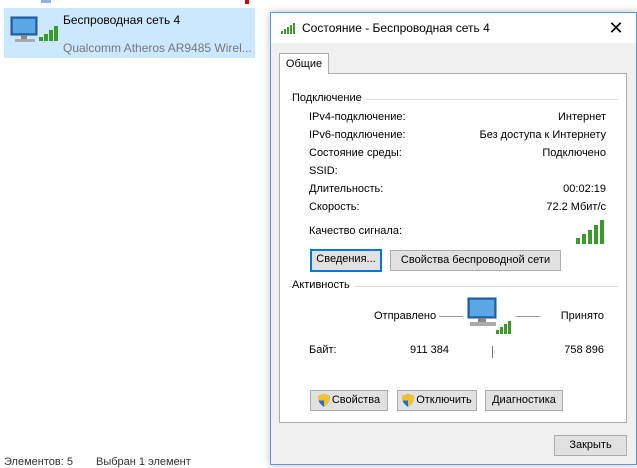 The width and height of the screenshot is (637, 468). I want to click on tab-general: Общие, so click(304, 63).